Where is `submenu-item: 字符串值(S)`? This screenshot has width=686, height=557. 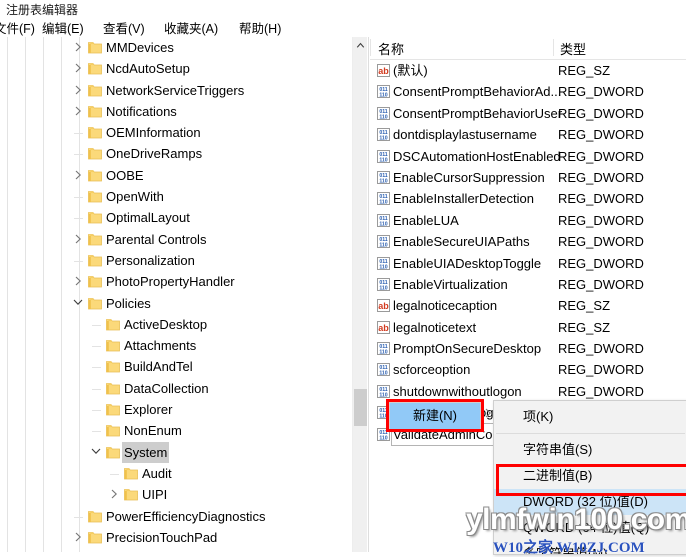
submenu-item: 字符串值(S) is located at coordinates (590, 450).